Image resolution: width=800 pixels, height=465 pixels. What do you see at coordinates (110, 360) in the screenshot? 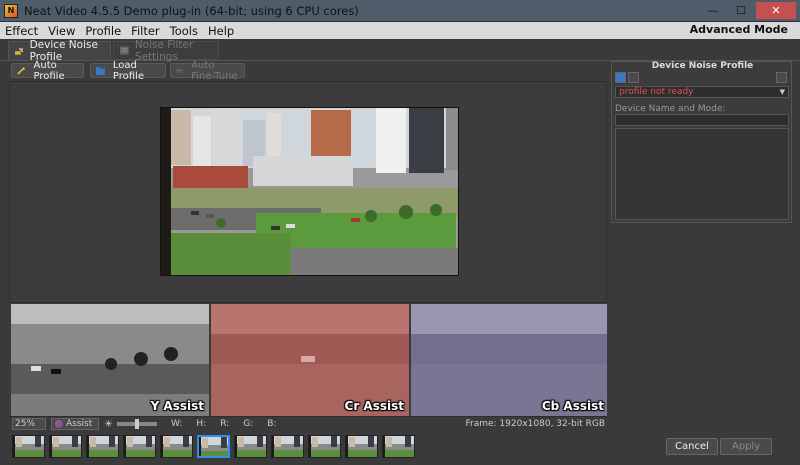
I see `y-assist-panel: Y Assist` at bounding box center [110, 360].